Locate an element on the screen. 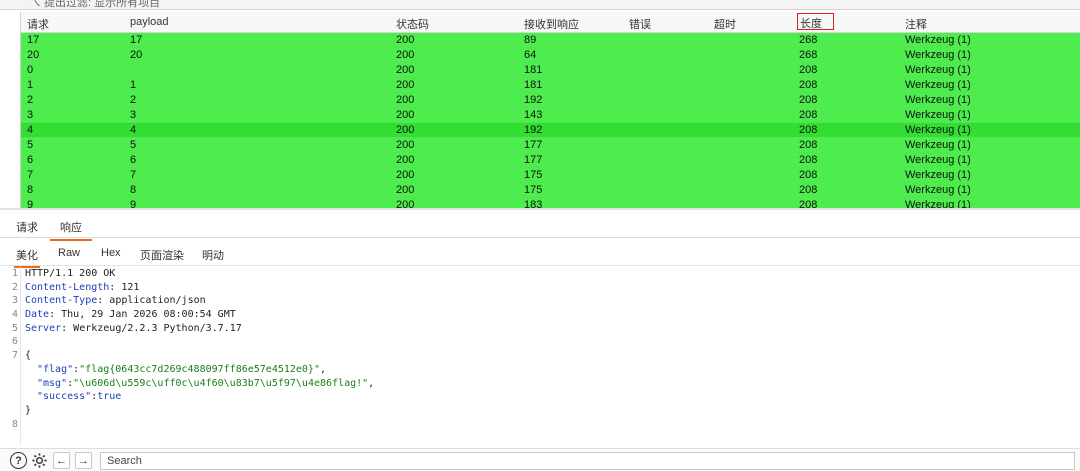 Image resolution: width=1080 pixels, height=471 pixels. tab-request: 请求 is located at coordinates (27, 227).